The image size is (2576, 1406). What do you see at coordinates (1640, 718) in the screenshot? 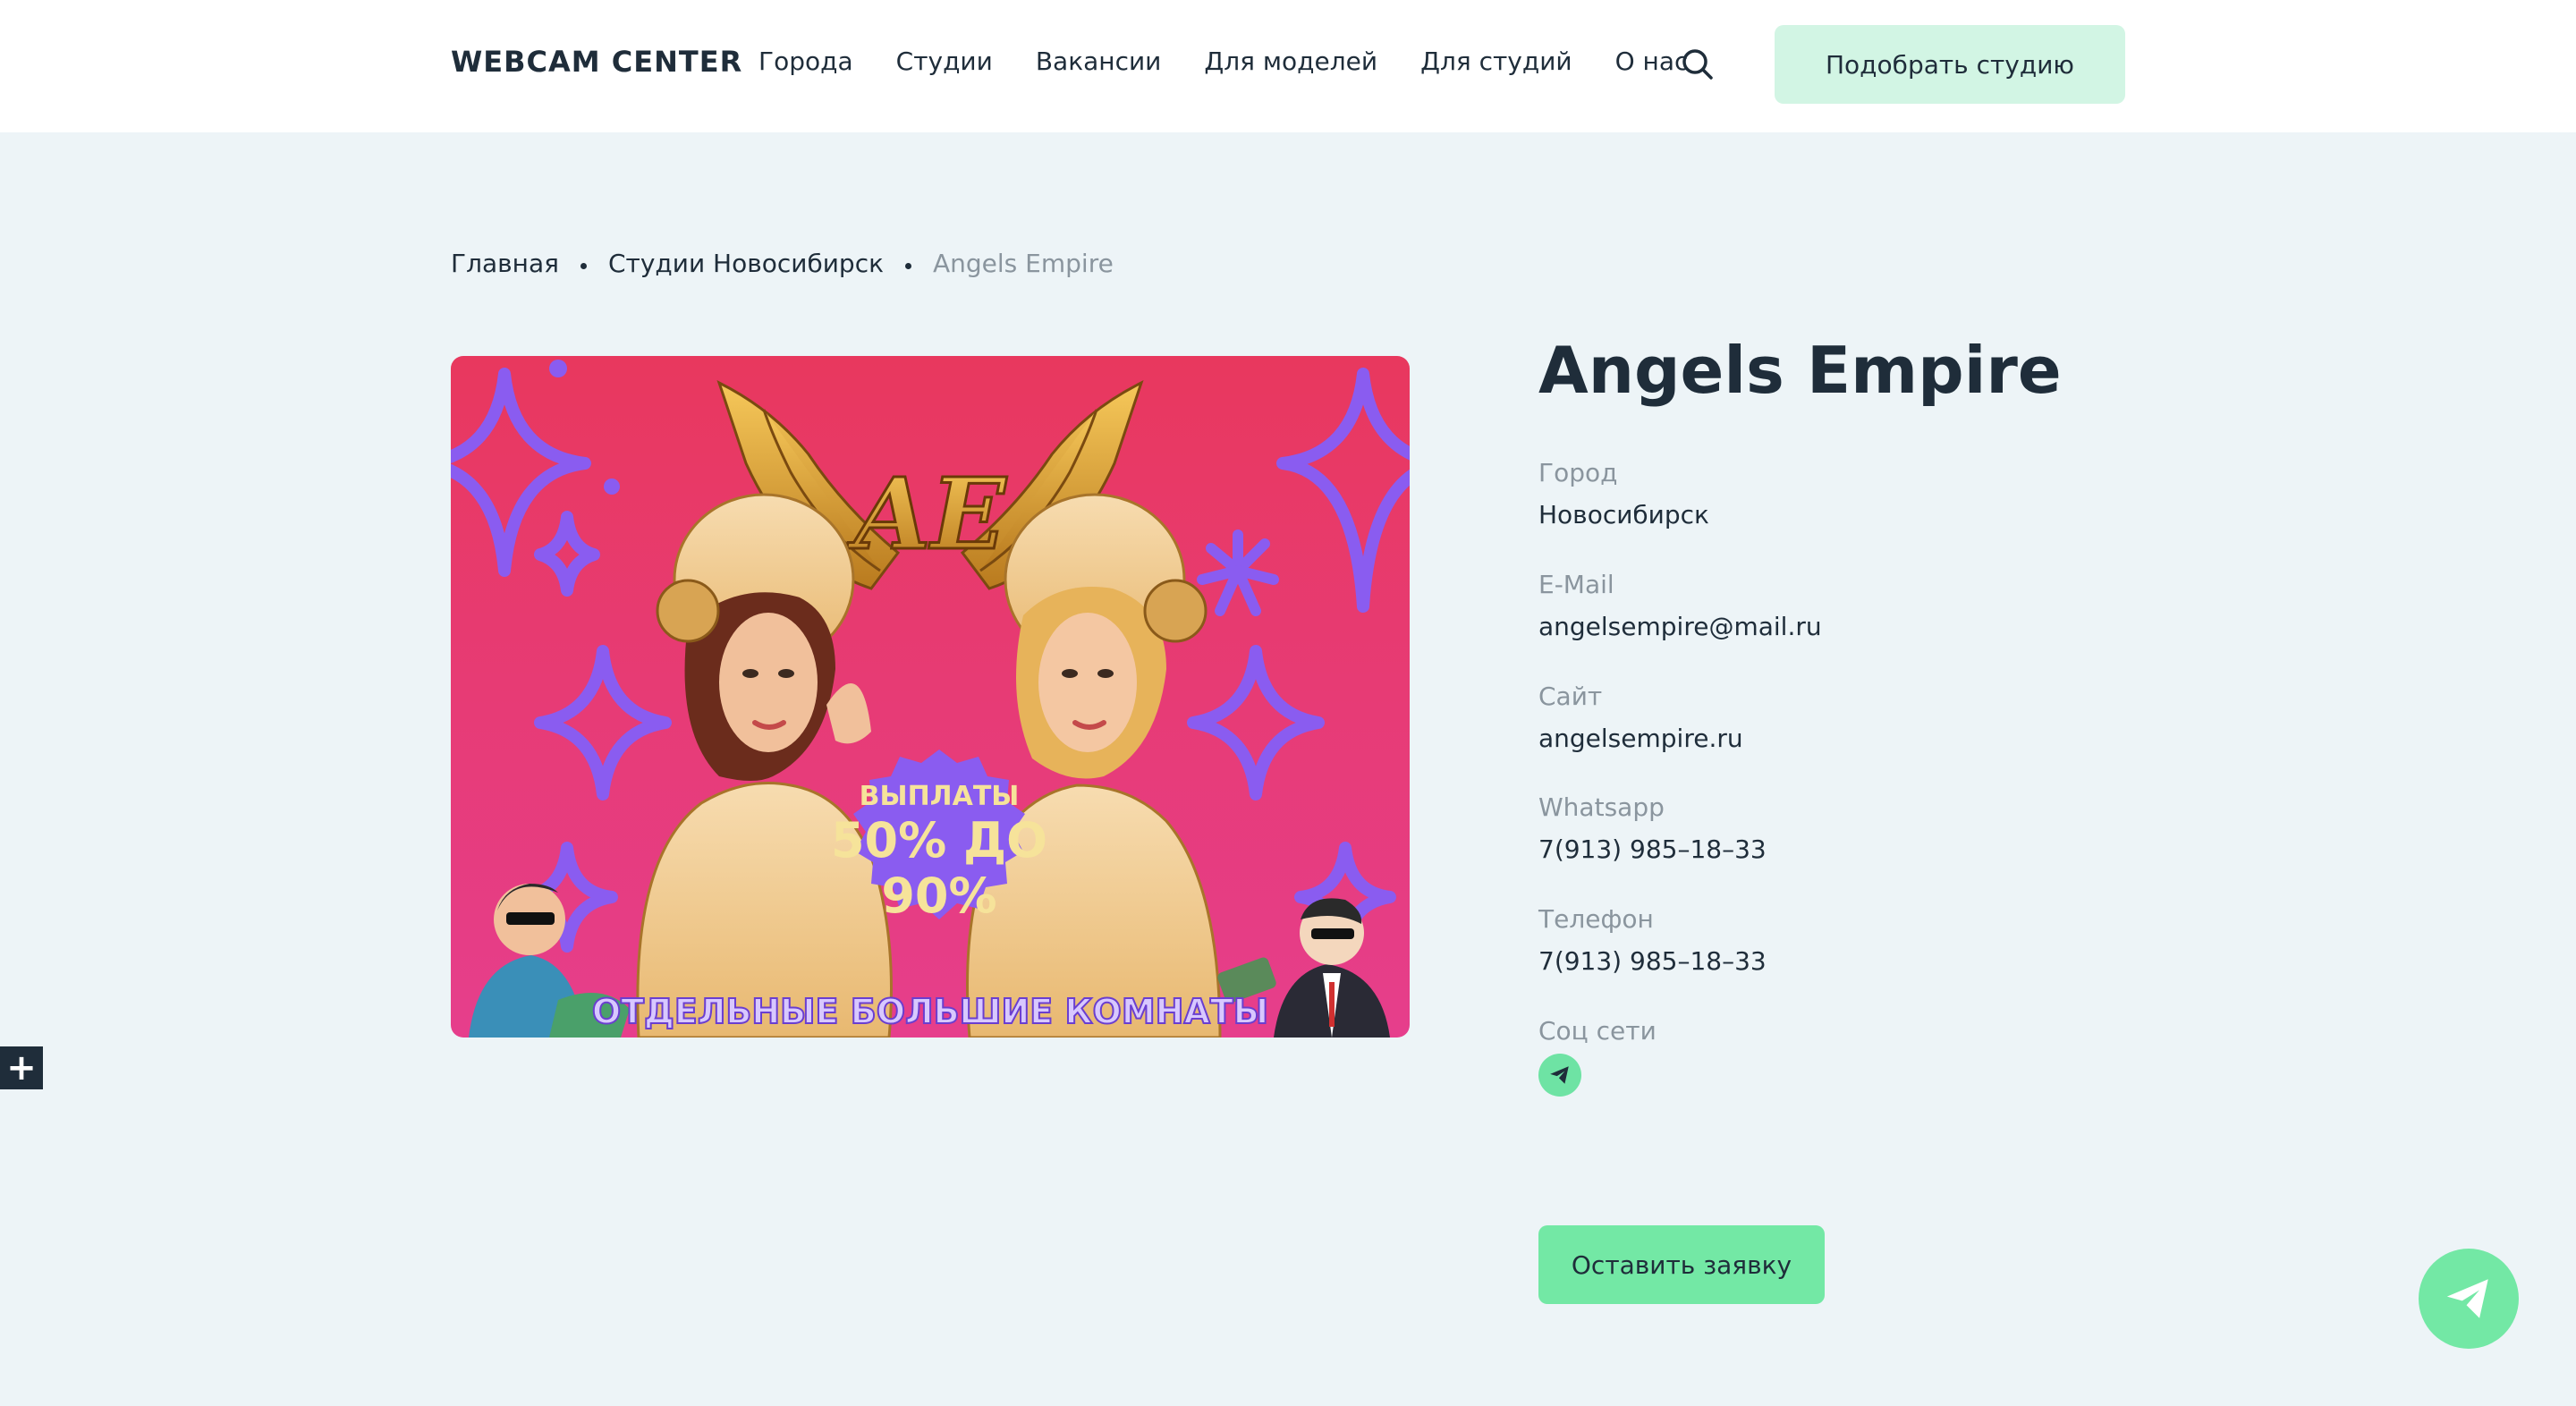
I see `site-field: Сайт angelsempire.ru` at bounding box center [1640, 718].